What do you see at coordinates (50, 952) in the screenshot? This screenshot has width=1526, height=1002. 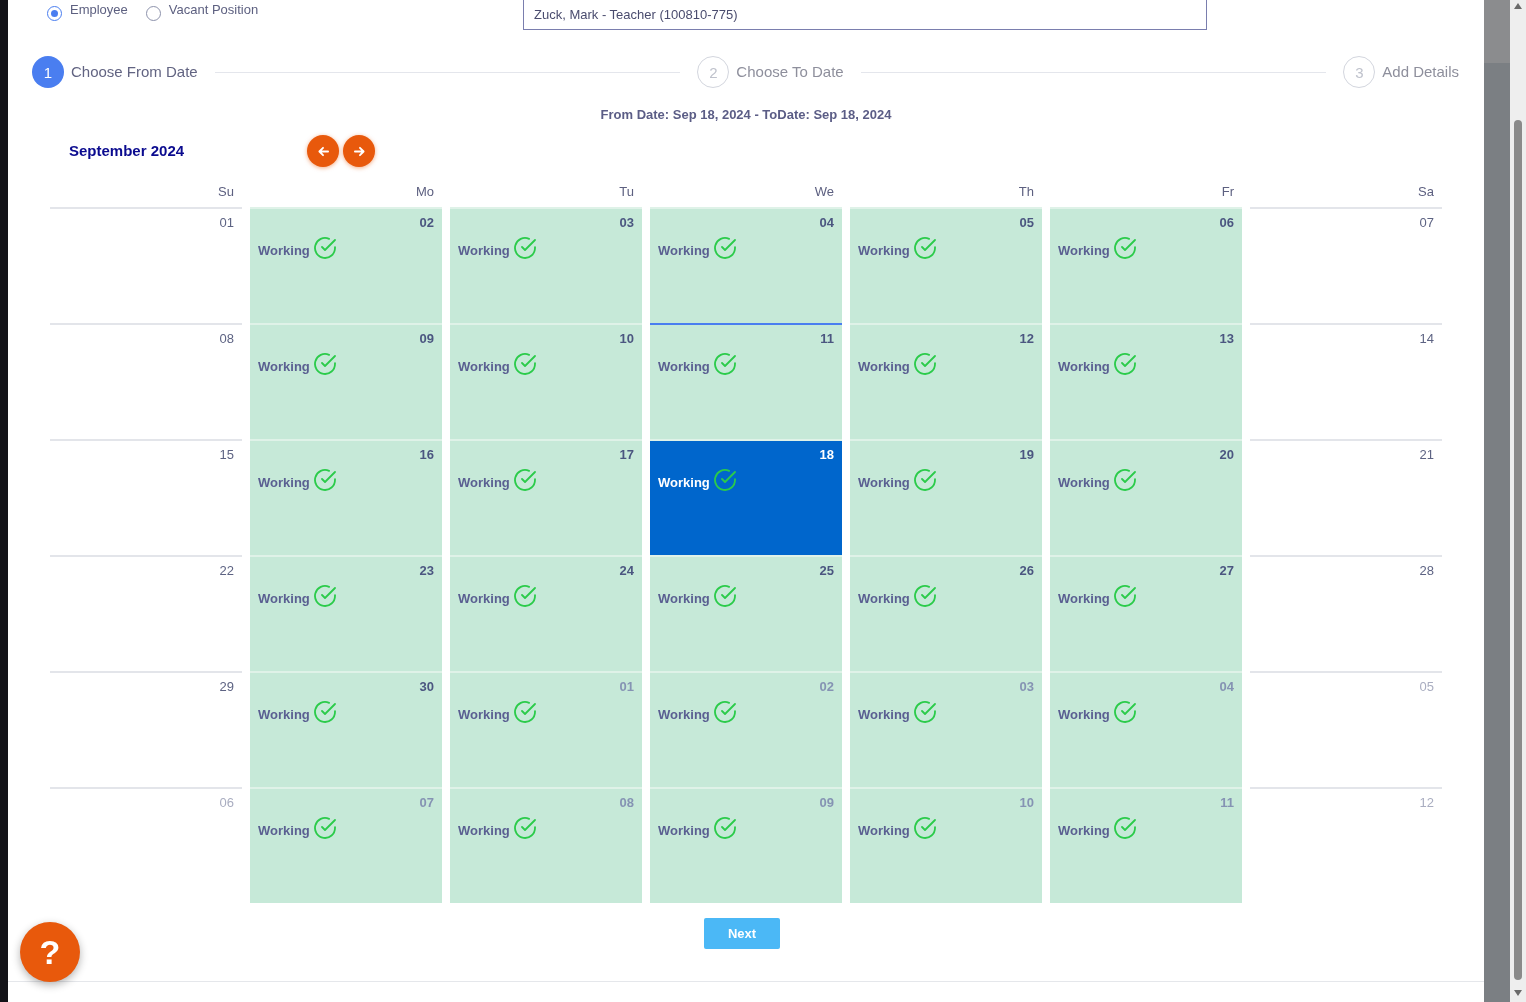 I see `help-button: ?` at bounding box center [50, 952].